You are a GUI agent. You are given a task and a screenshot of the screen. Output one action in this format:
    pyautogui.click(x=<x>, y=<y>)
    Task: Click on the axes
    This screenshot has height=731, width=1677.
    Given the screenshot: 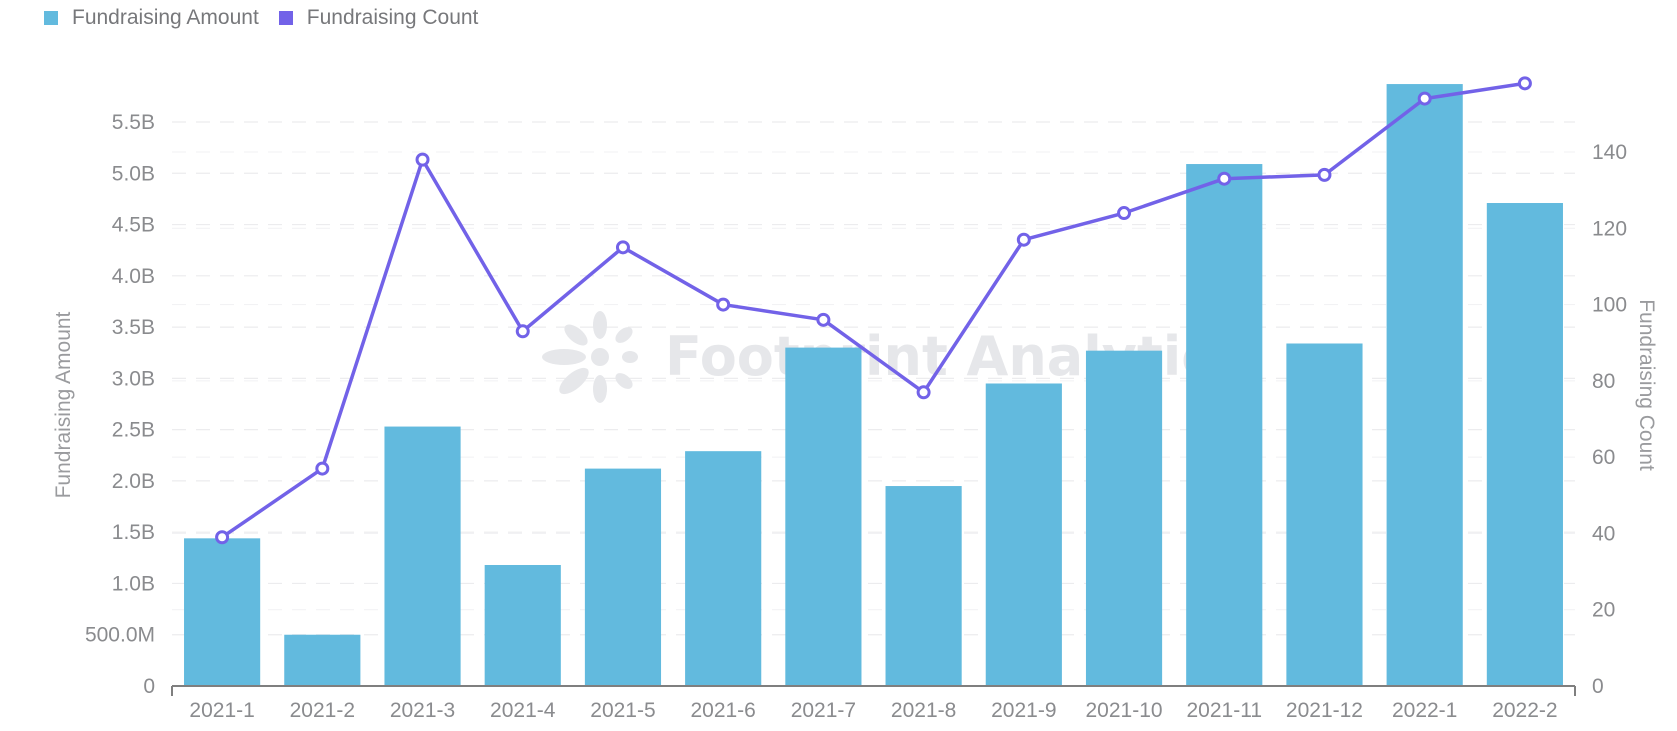 What is the action you would take?
    pyautogui.click(x=873, y=690)
    